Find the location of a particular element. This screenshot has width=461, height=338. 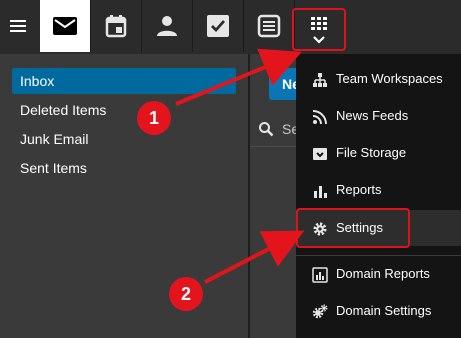

step-1-badge: 1 is located at coordinates (154, 118).